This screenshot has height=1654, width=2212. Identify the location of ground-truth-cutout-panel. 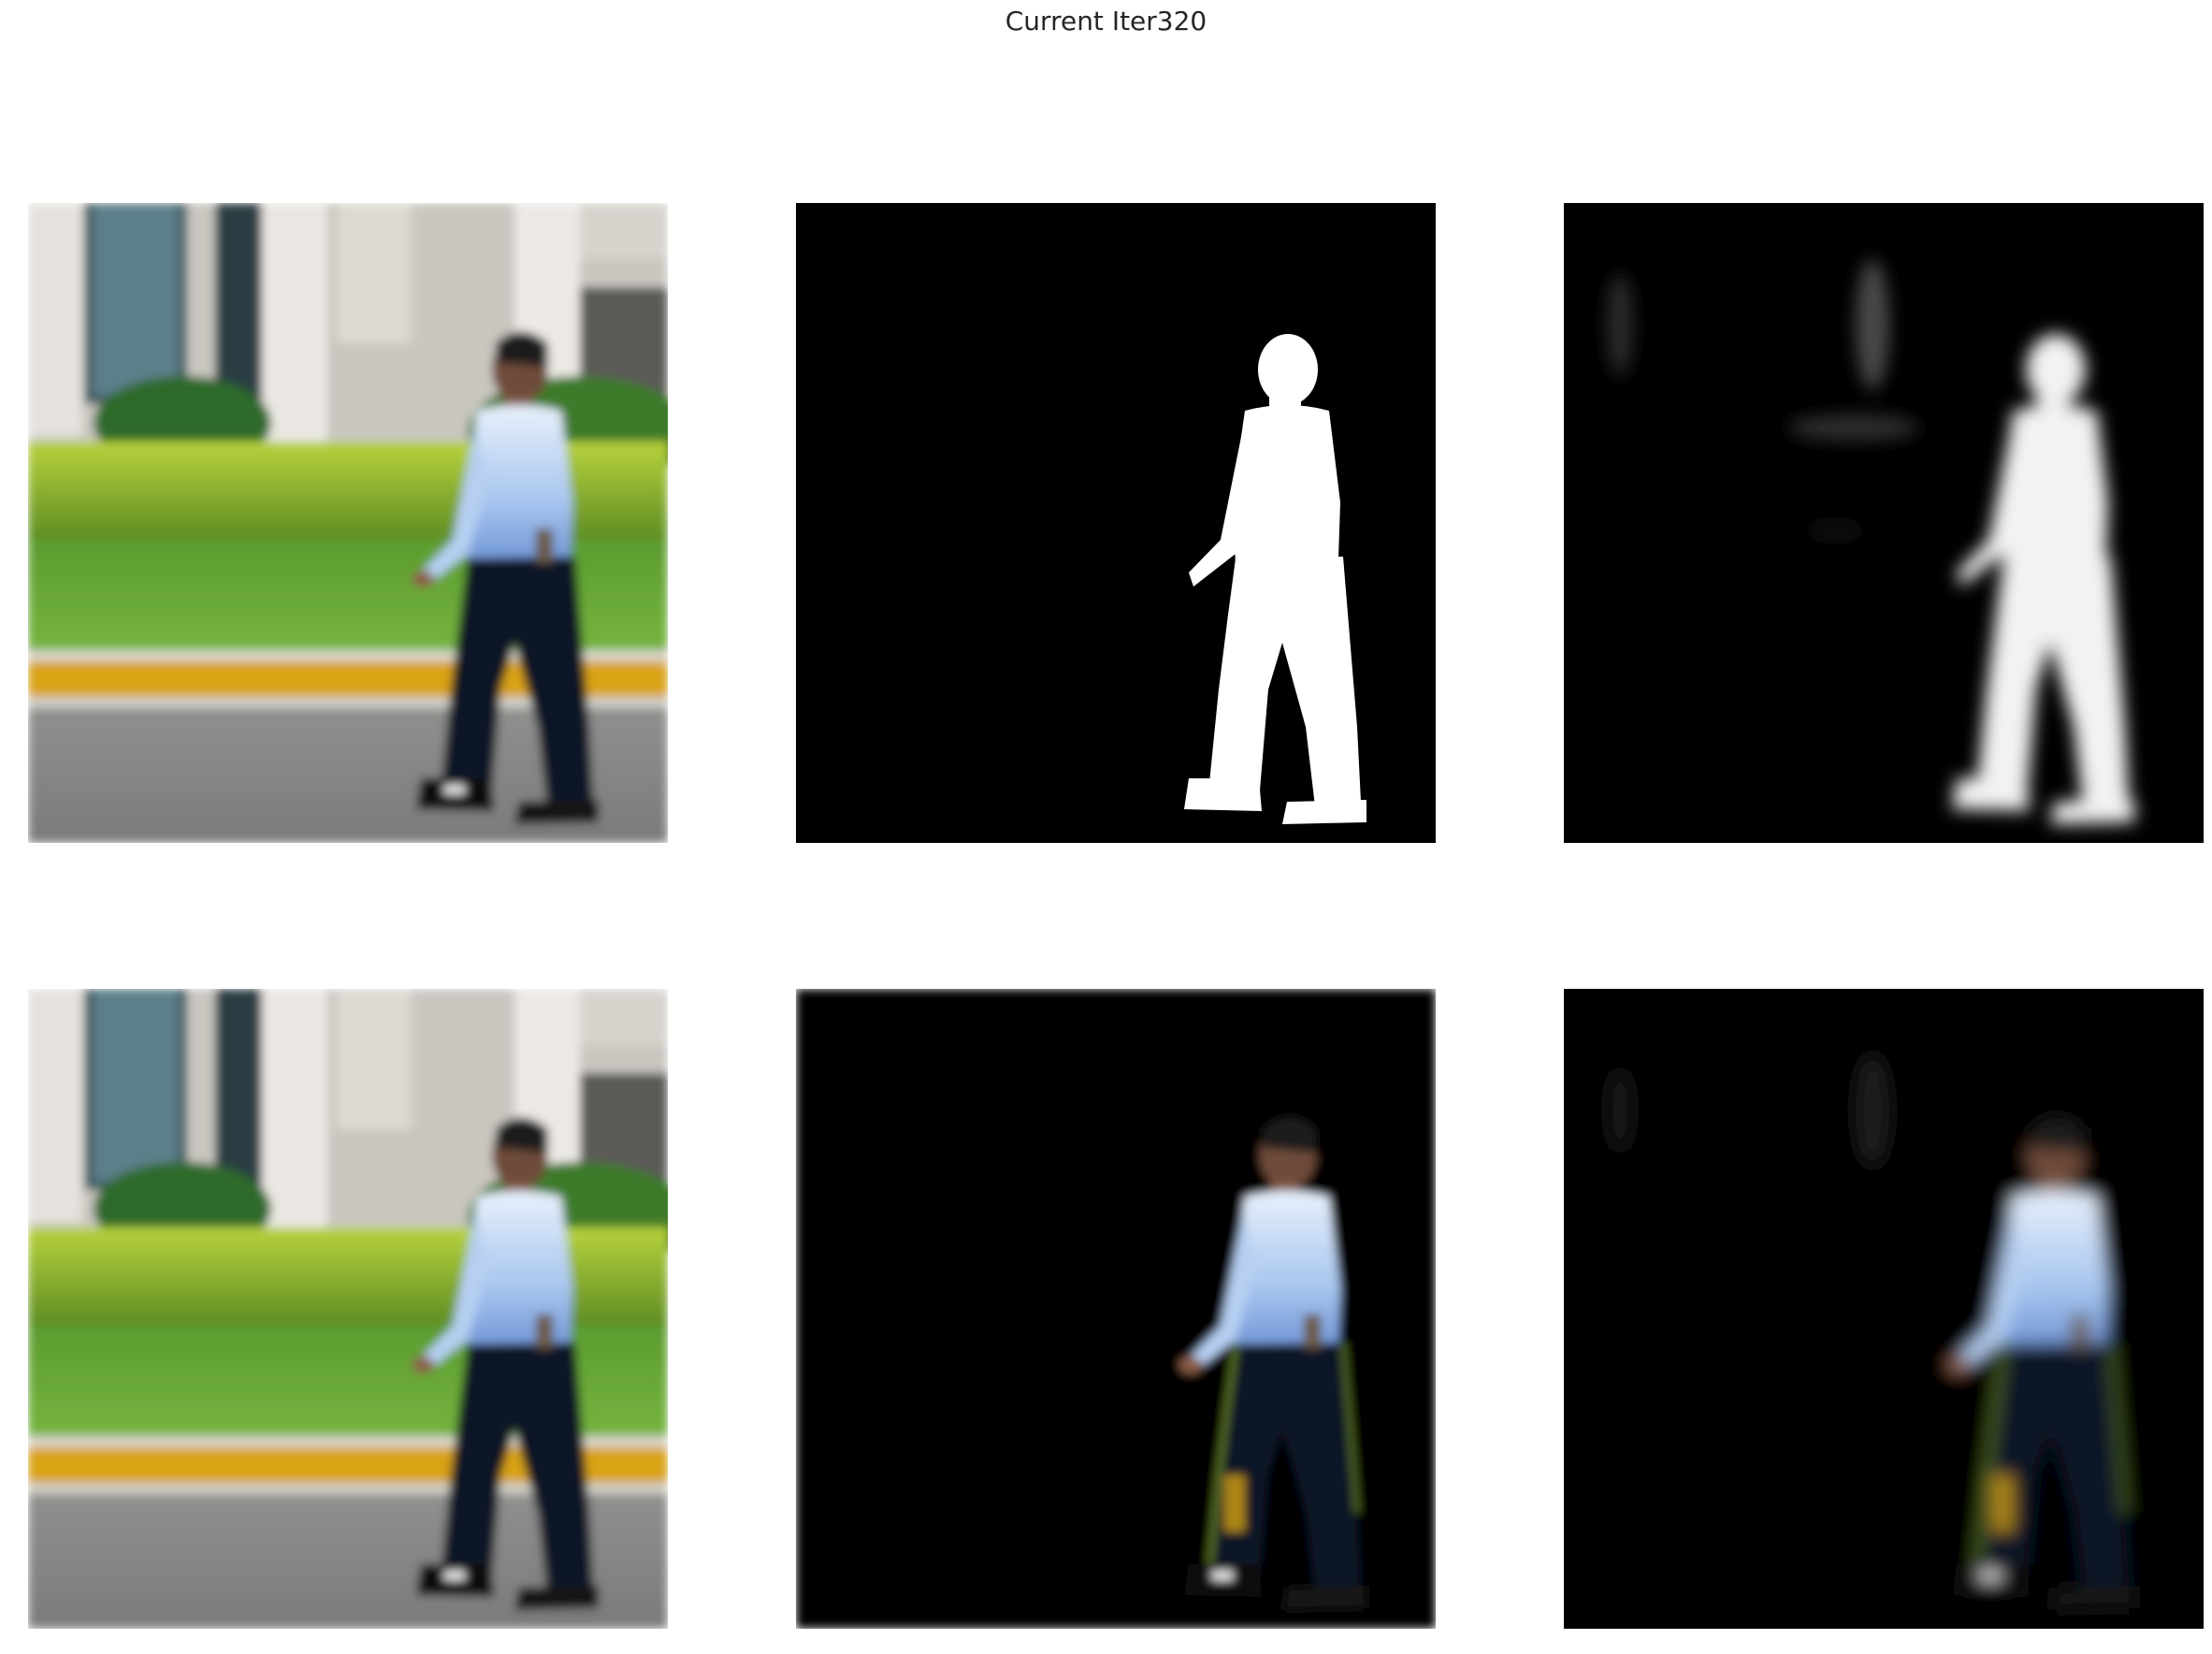
(1116, 1309).